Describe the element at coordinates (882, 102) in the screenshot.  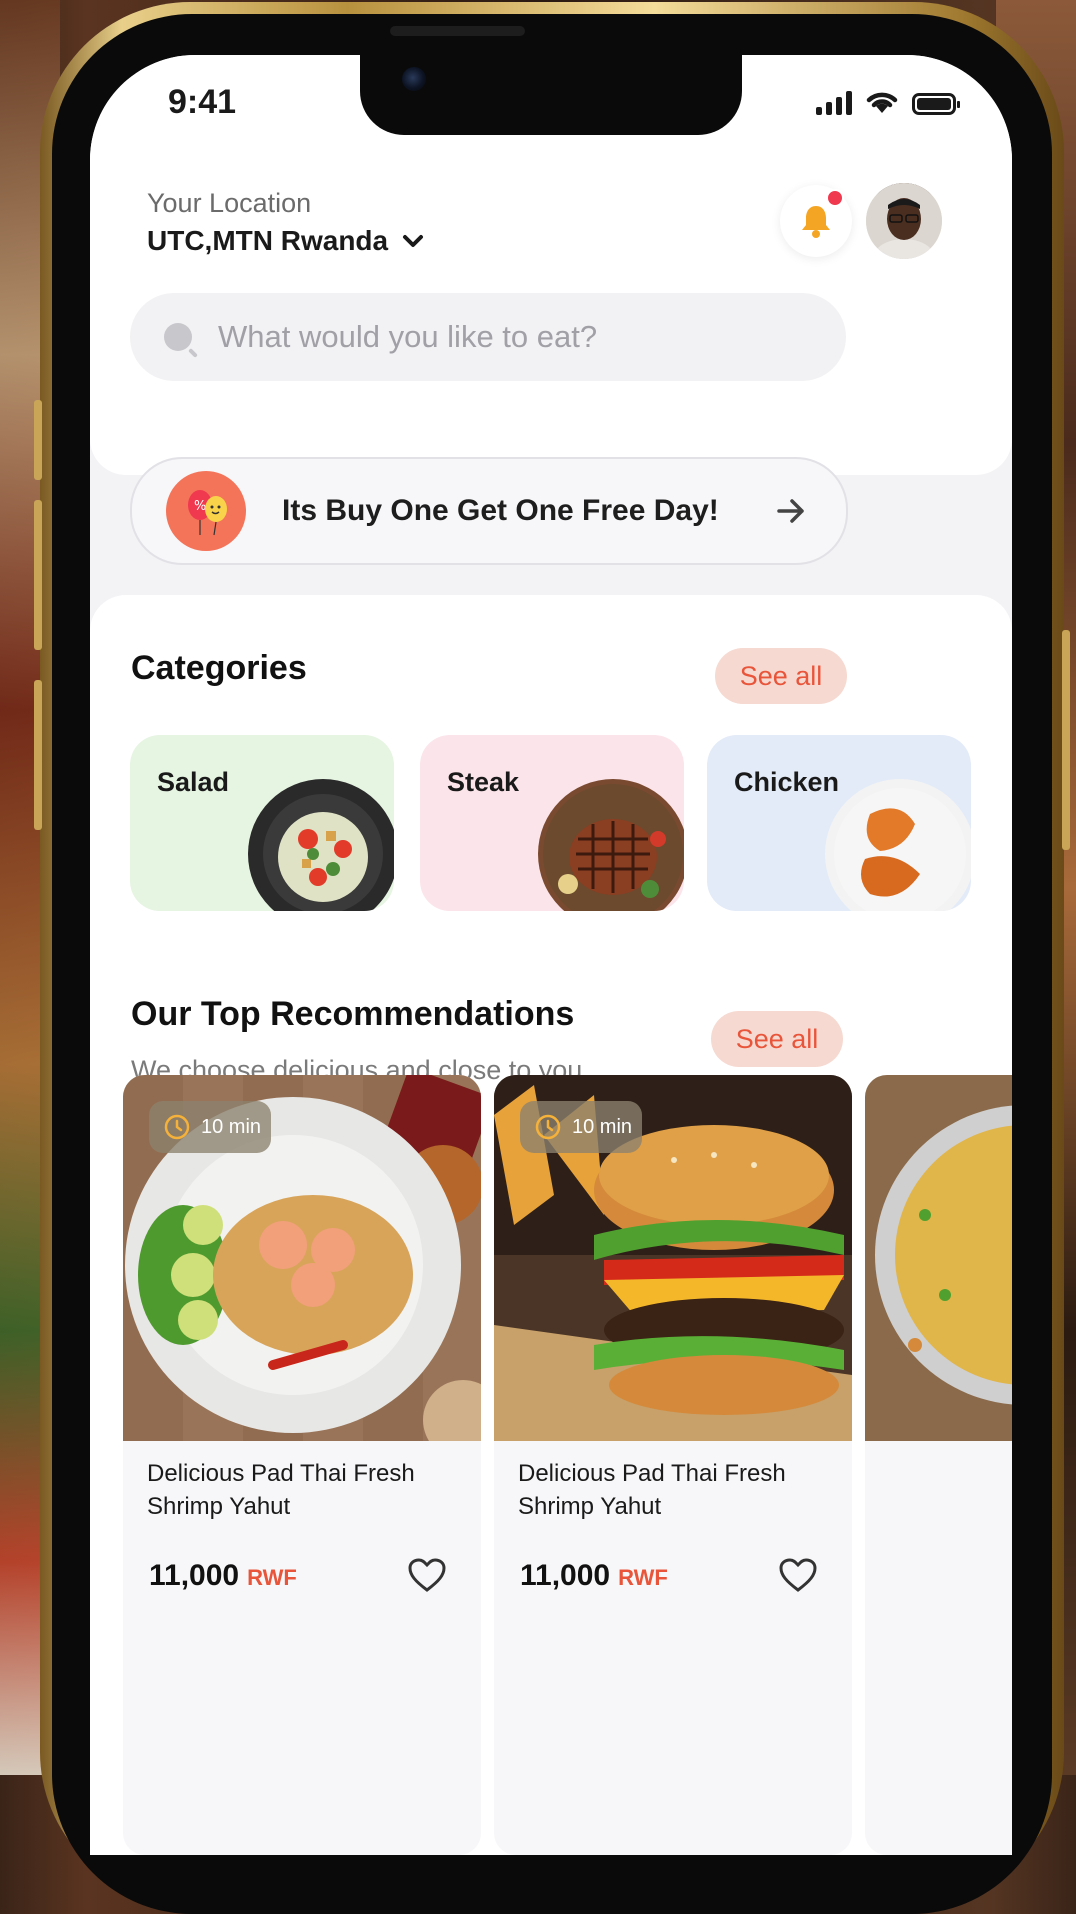
I see `wifi-icon` at that location.